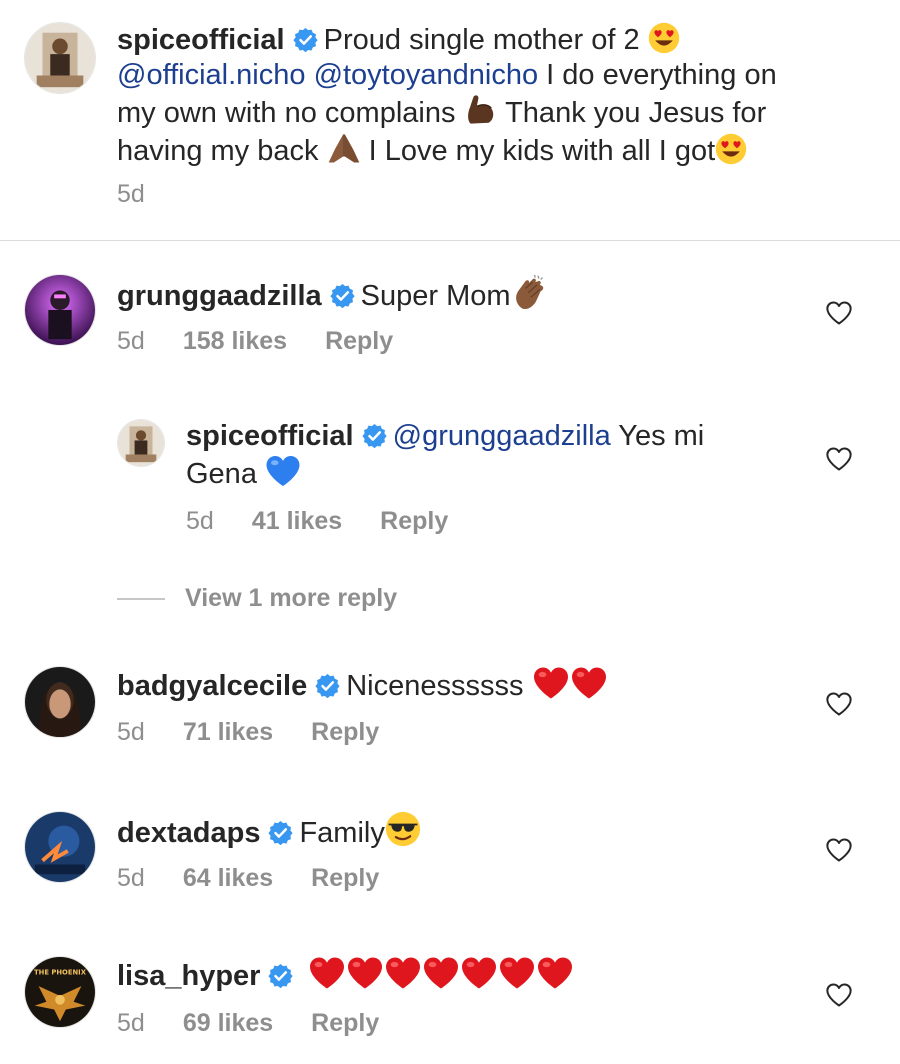 This screenshot has height=1064, width=900. What do you see at coordinates (235, 341) in the screenshot?
I see `comment-likes: 158 likes` at bounding box center [235, 341].